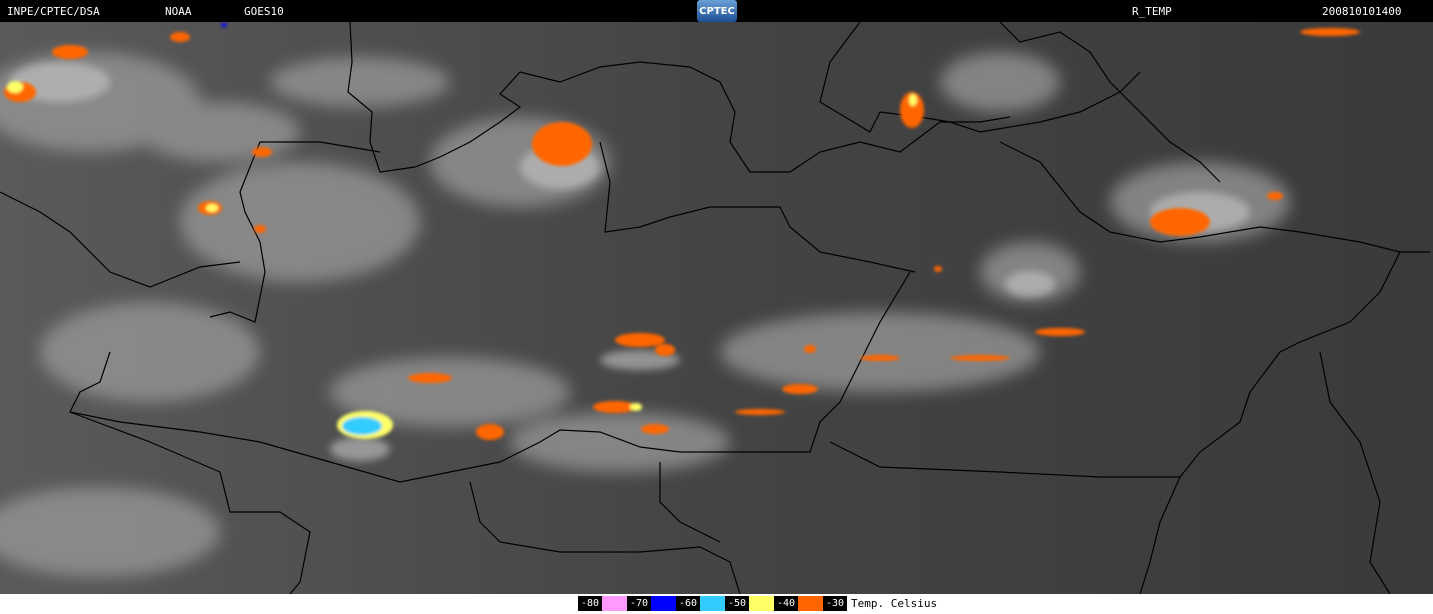  What do you see at coordinates (178, 11) in the screenshot?
I see `provider-label: NOAA` at bounding box center [178, 11].